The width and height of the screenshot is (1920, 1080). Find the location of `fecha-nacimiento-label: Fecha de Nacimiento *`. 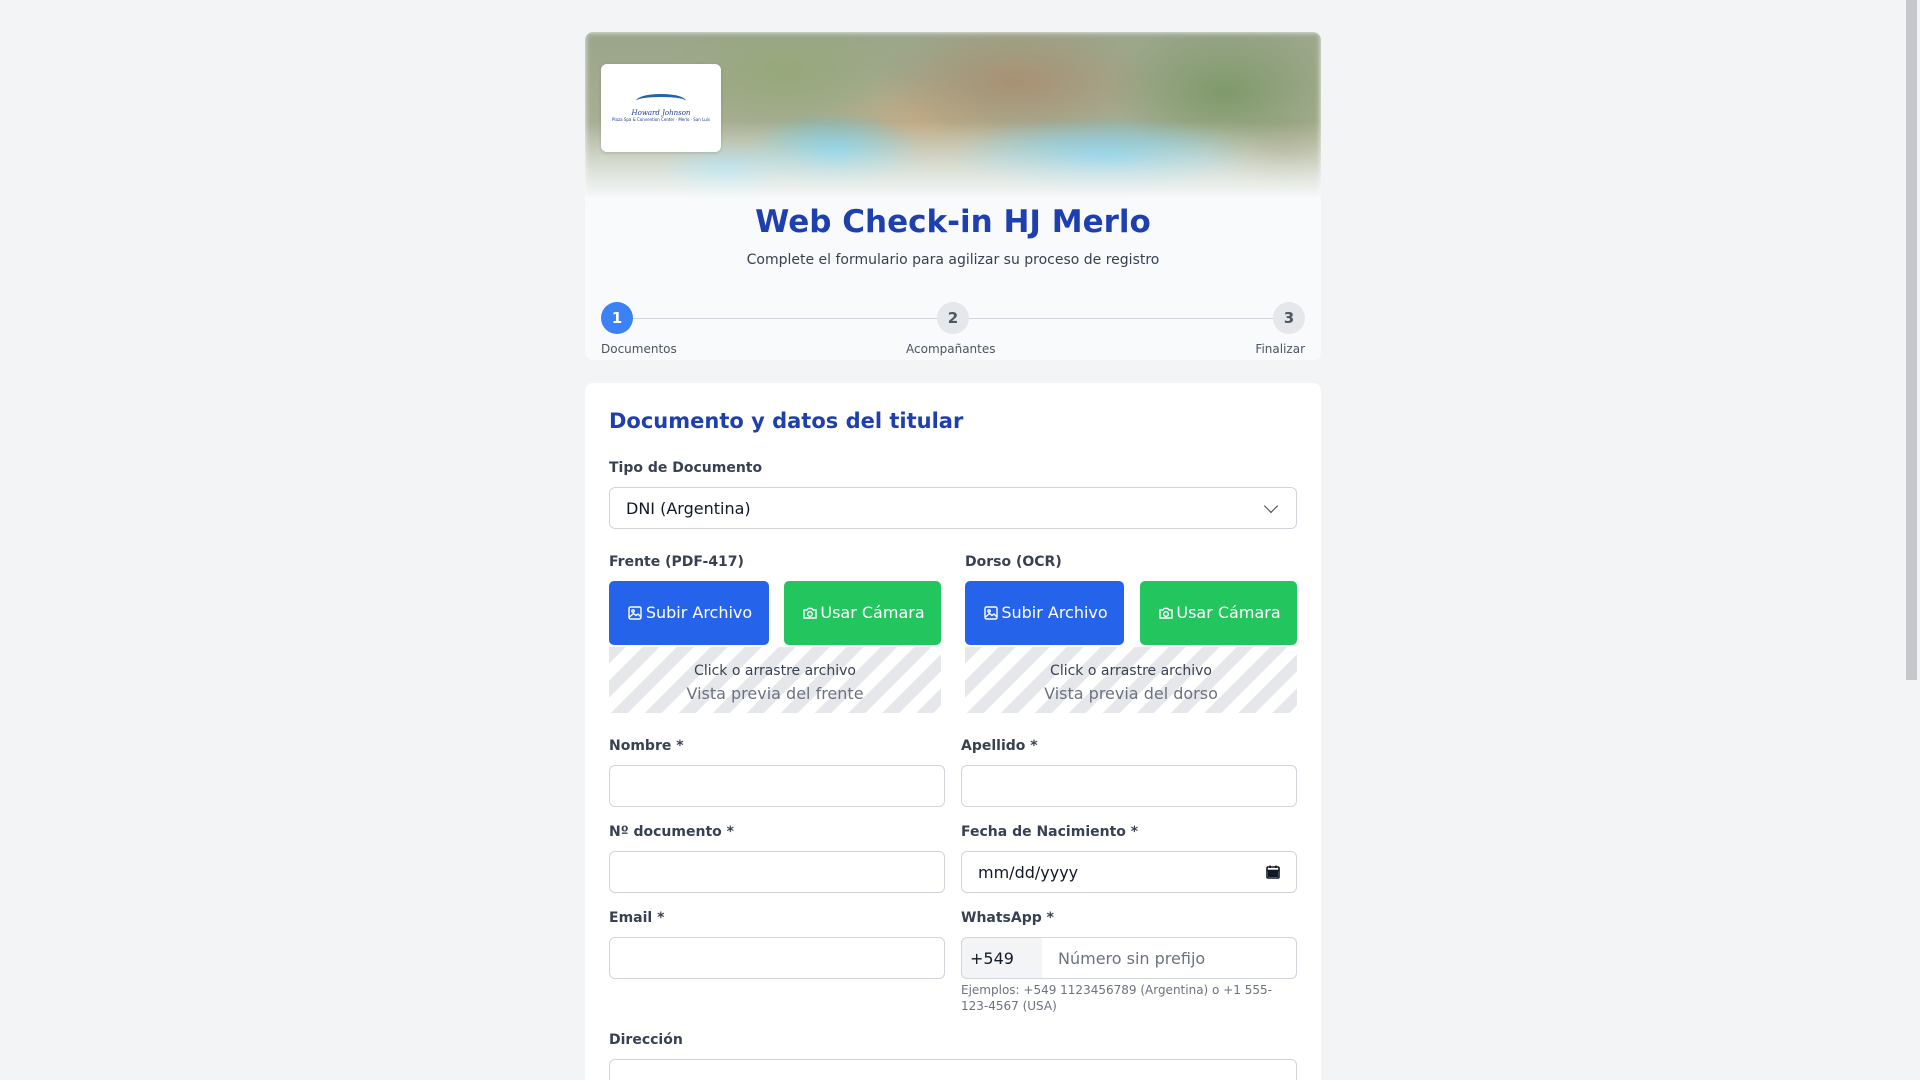

fecha-nacimiento-label: Fecha de Nacimiento * is located at coordinates (1050, 832).